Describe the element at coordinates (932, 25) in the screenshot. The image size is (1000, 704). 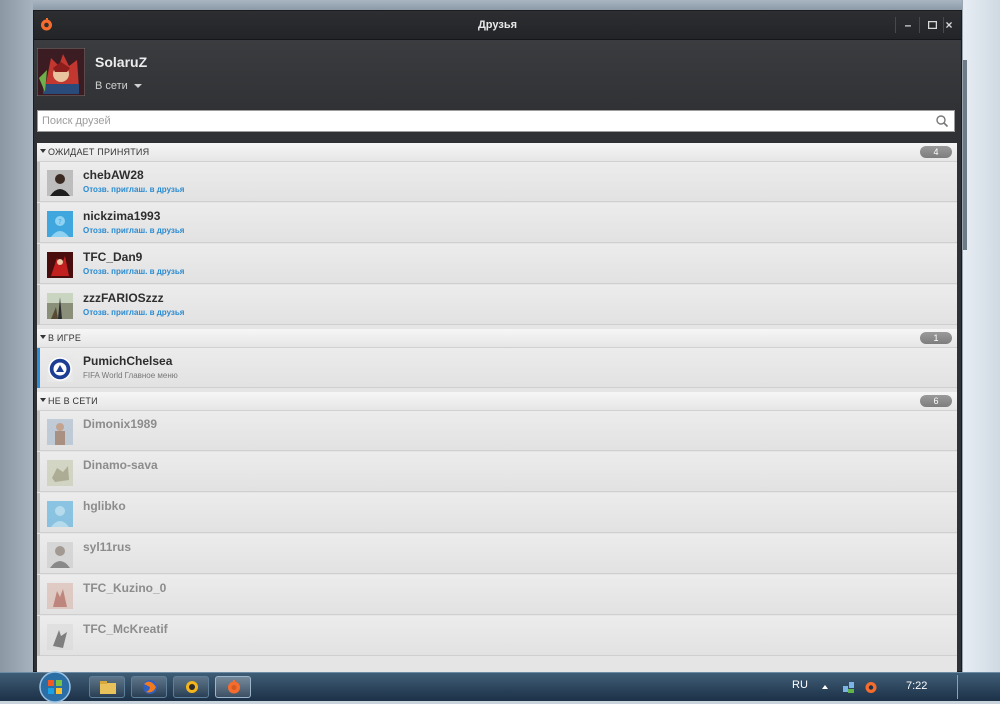
I see `maximize-icon` at that location.